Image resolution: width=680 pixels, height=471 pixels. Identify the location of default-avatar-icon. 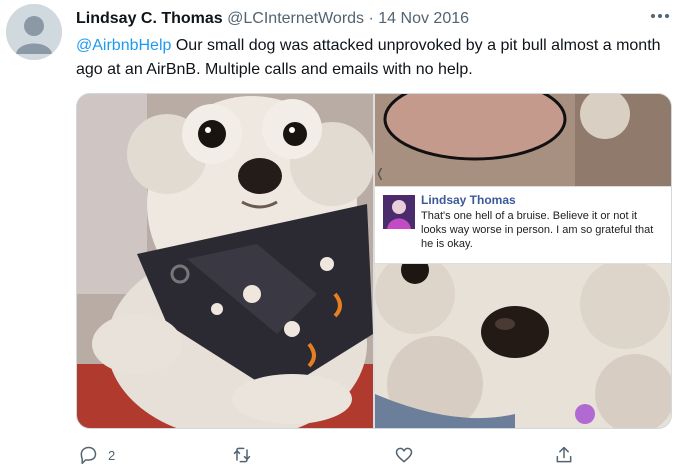
(34, 32).